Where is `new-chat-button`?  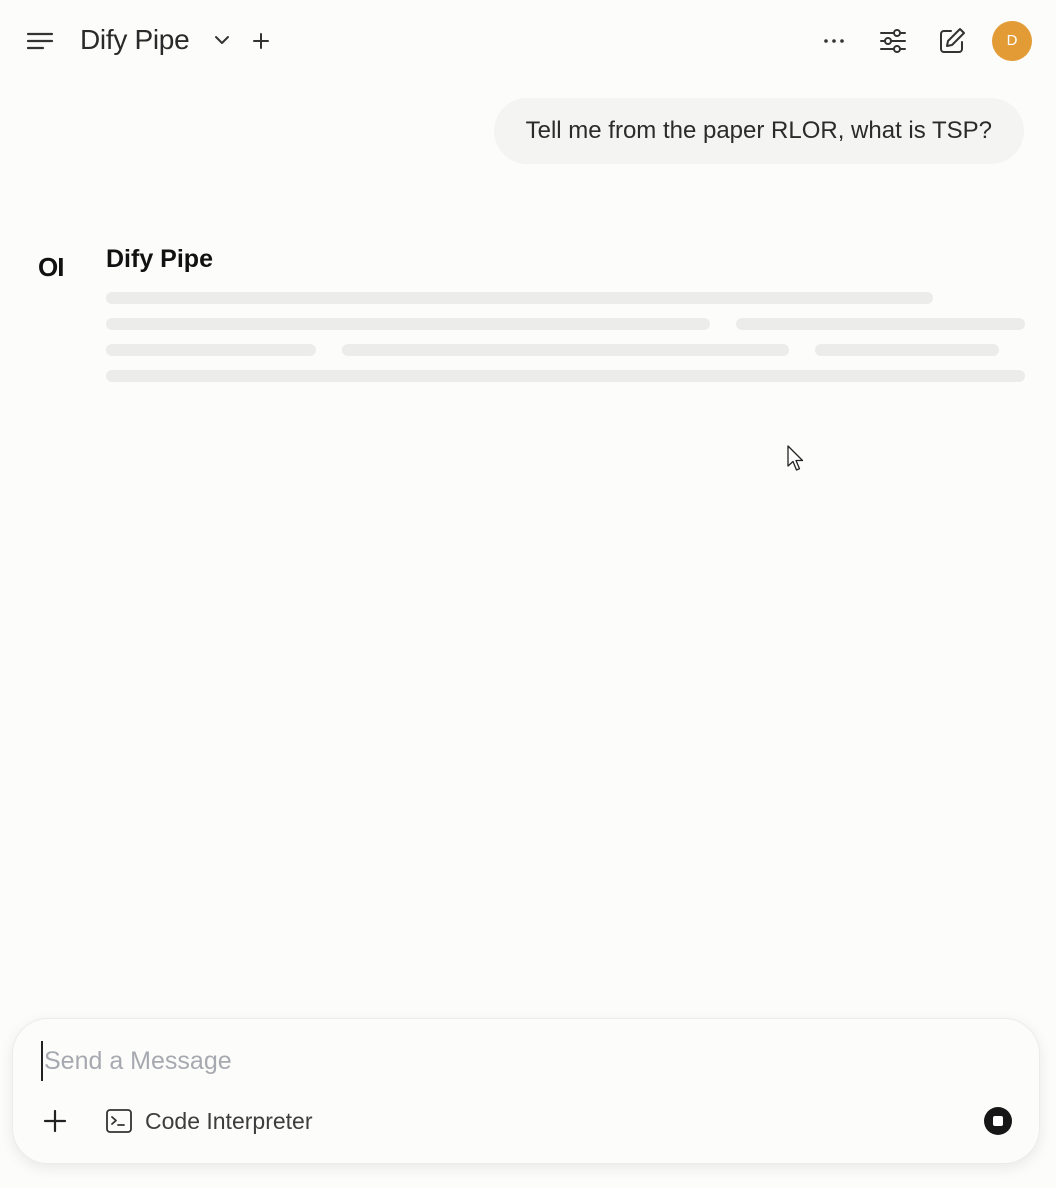 new-chat-button is located at coordinates (952, 41).